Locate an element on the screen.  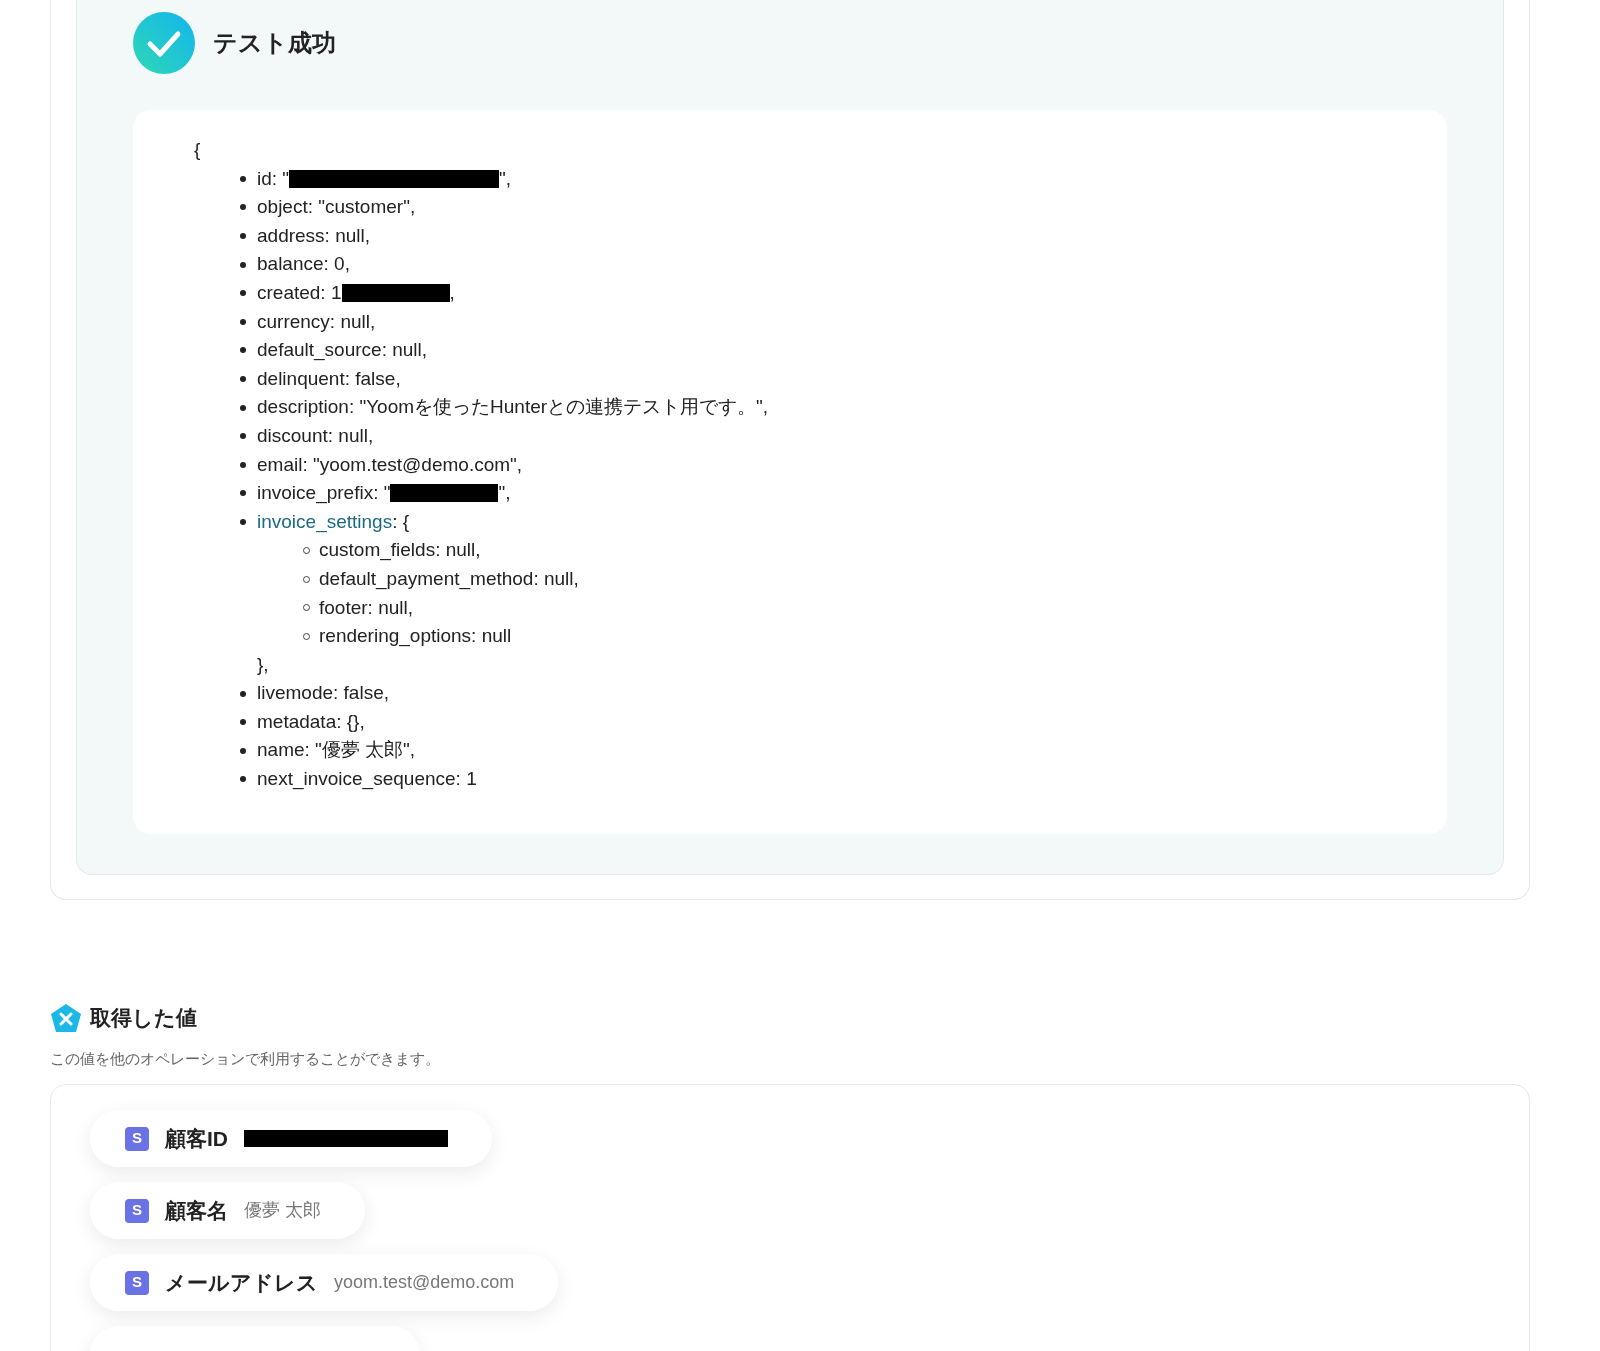
code-link: invoice_settings is located at coordinates (325, 522).